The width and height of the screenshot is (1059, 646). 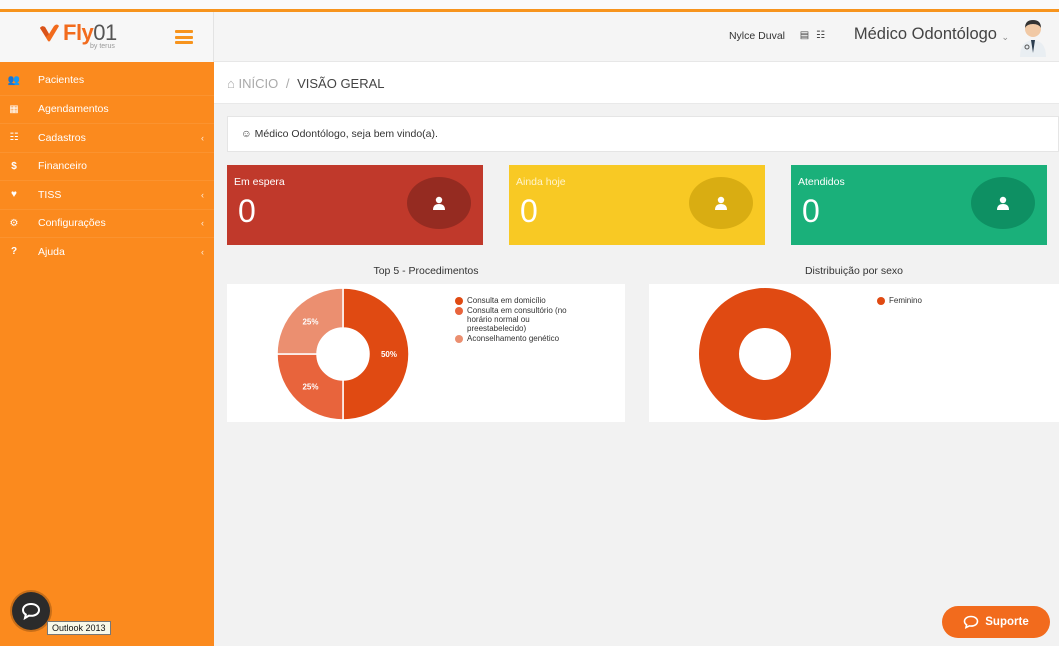 What do you see at coordinates (14, 252) in the screenshot?
I see `question-icon: ?` at bounding box center [14, 252].